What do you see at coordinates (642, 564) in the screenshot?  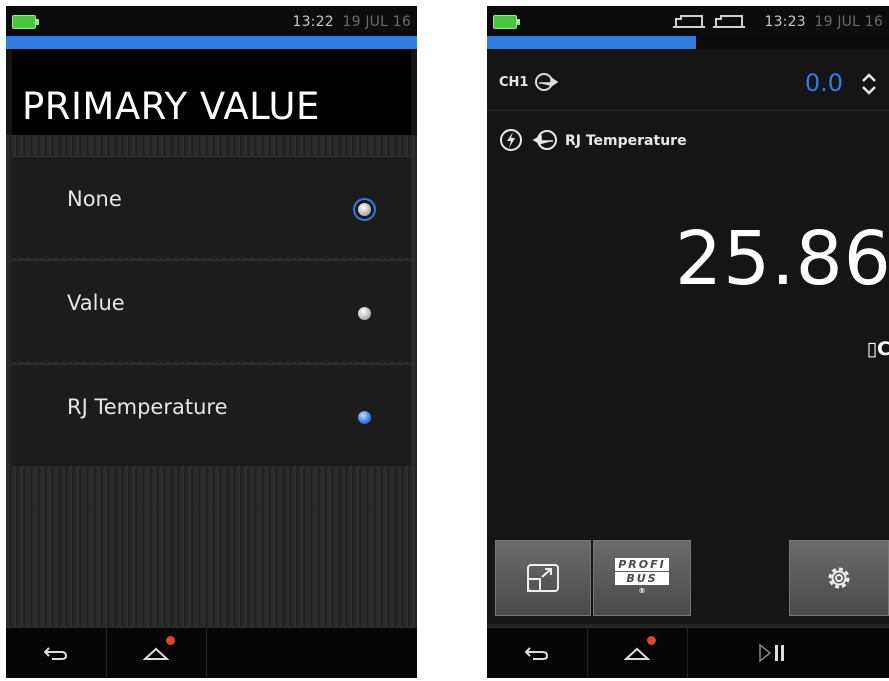 I see `profibus-text-top: PROFI` at bounding box center [642, 564].